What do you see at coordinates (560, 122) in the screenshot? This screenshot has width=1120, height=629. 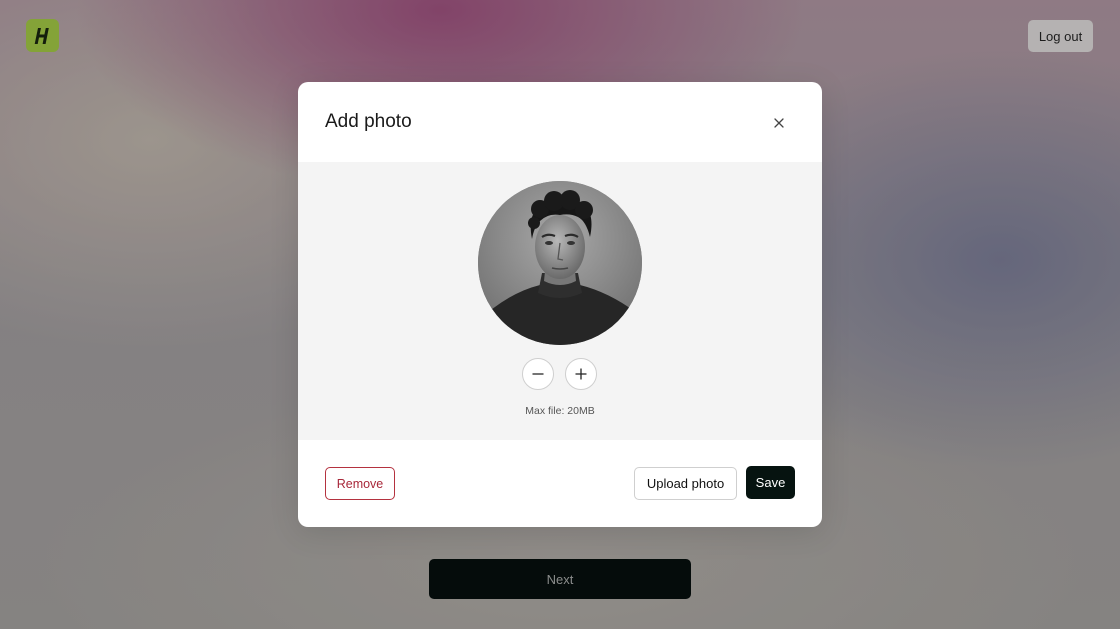 I see `dialog-header: Add photo` at bounding box center [560, 122].